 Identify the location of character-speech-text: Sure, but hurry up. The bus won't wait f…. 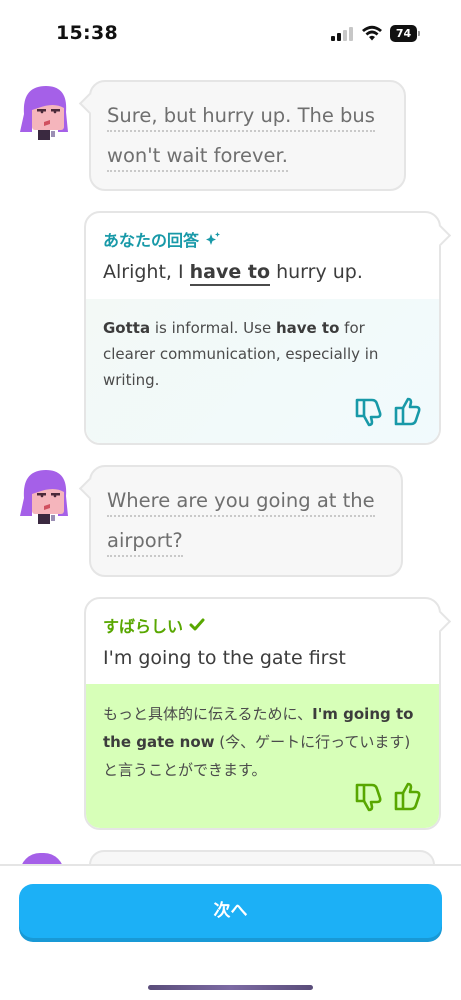
(247, 136).